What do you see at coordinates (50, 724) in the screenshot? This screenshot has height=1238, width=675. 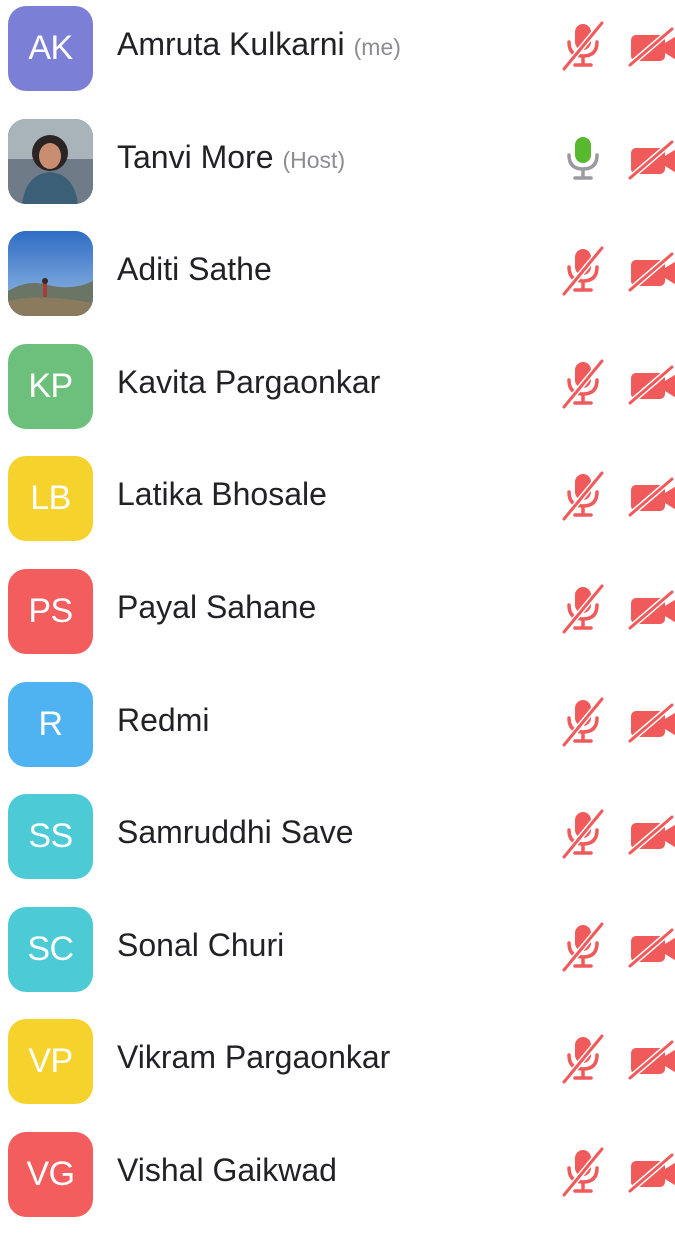 I see `avatar: R` at bounding box center [50, 724].